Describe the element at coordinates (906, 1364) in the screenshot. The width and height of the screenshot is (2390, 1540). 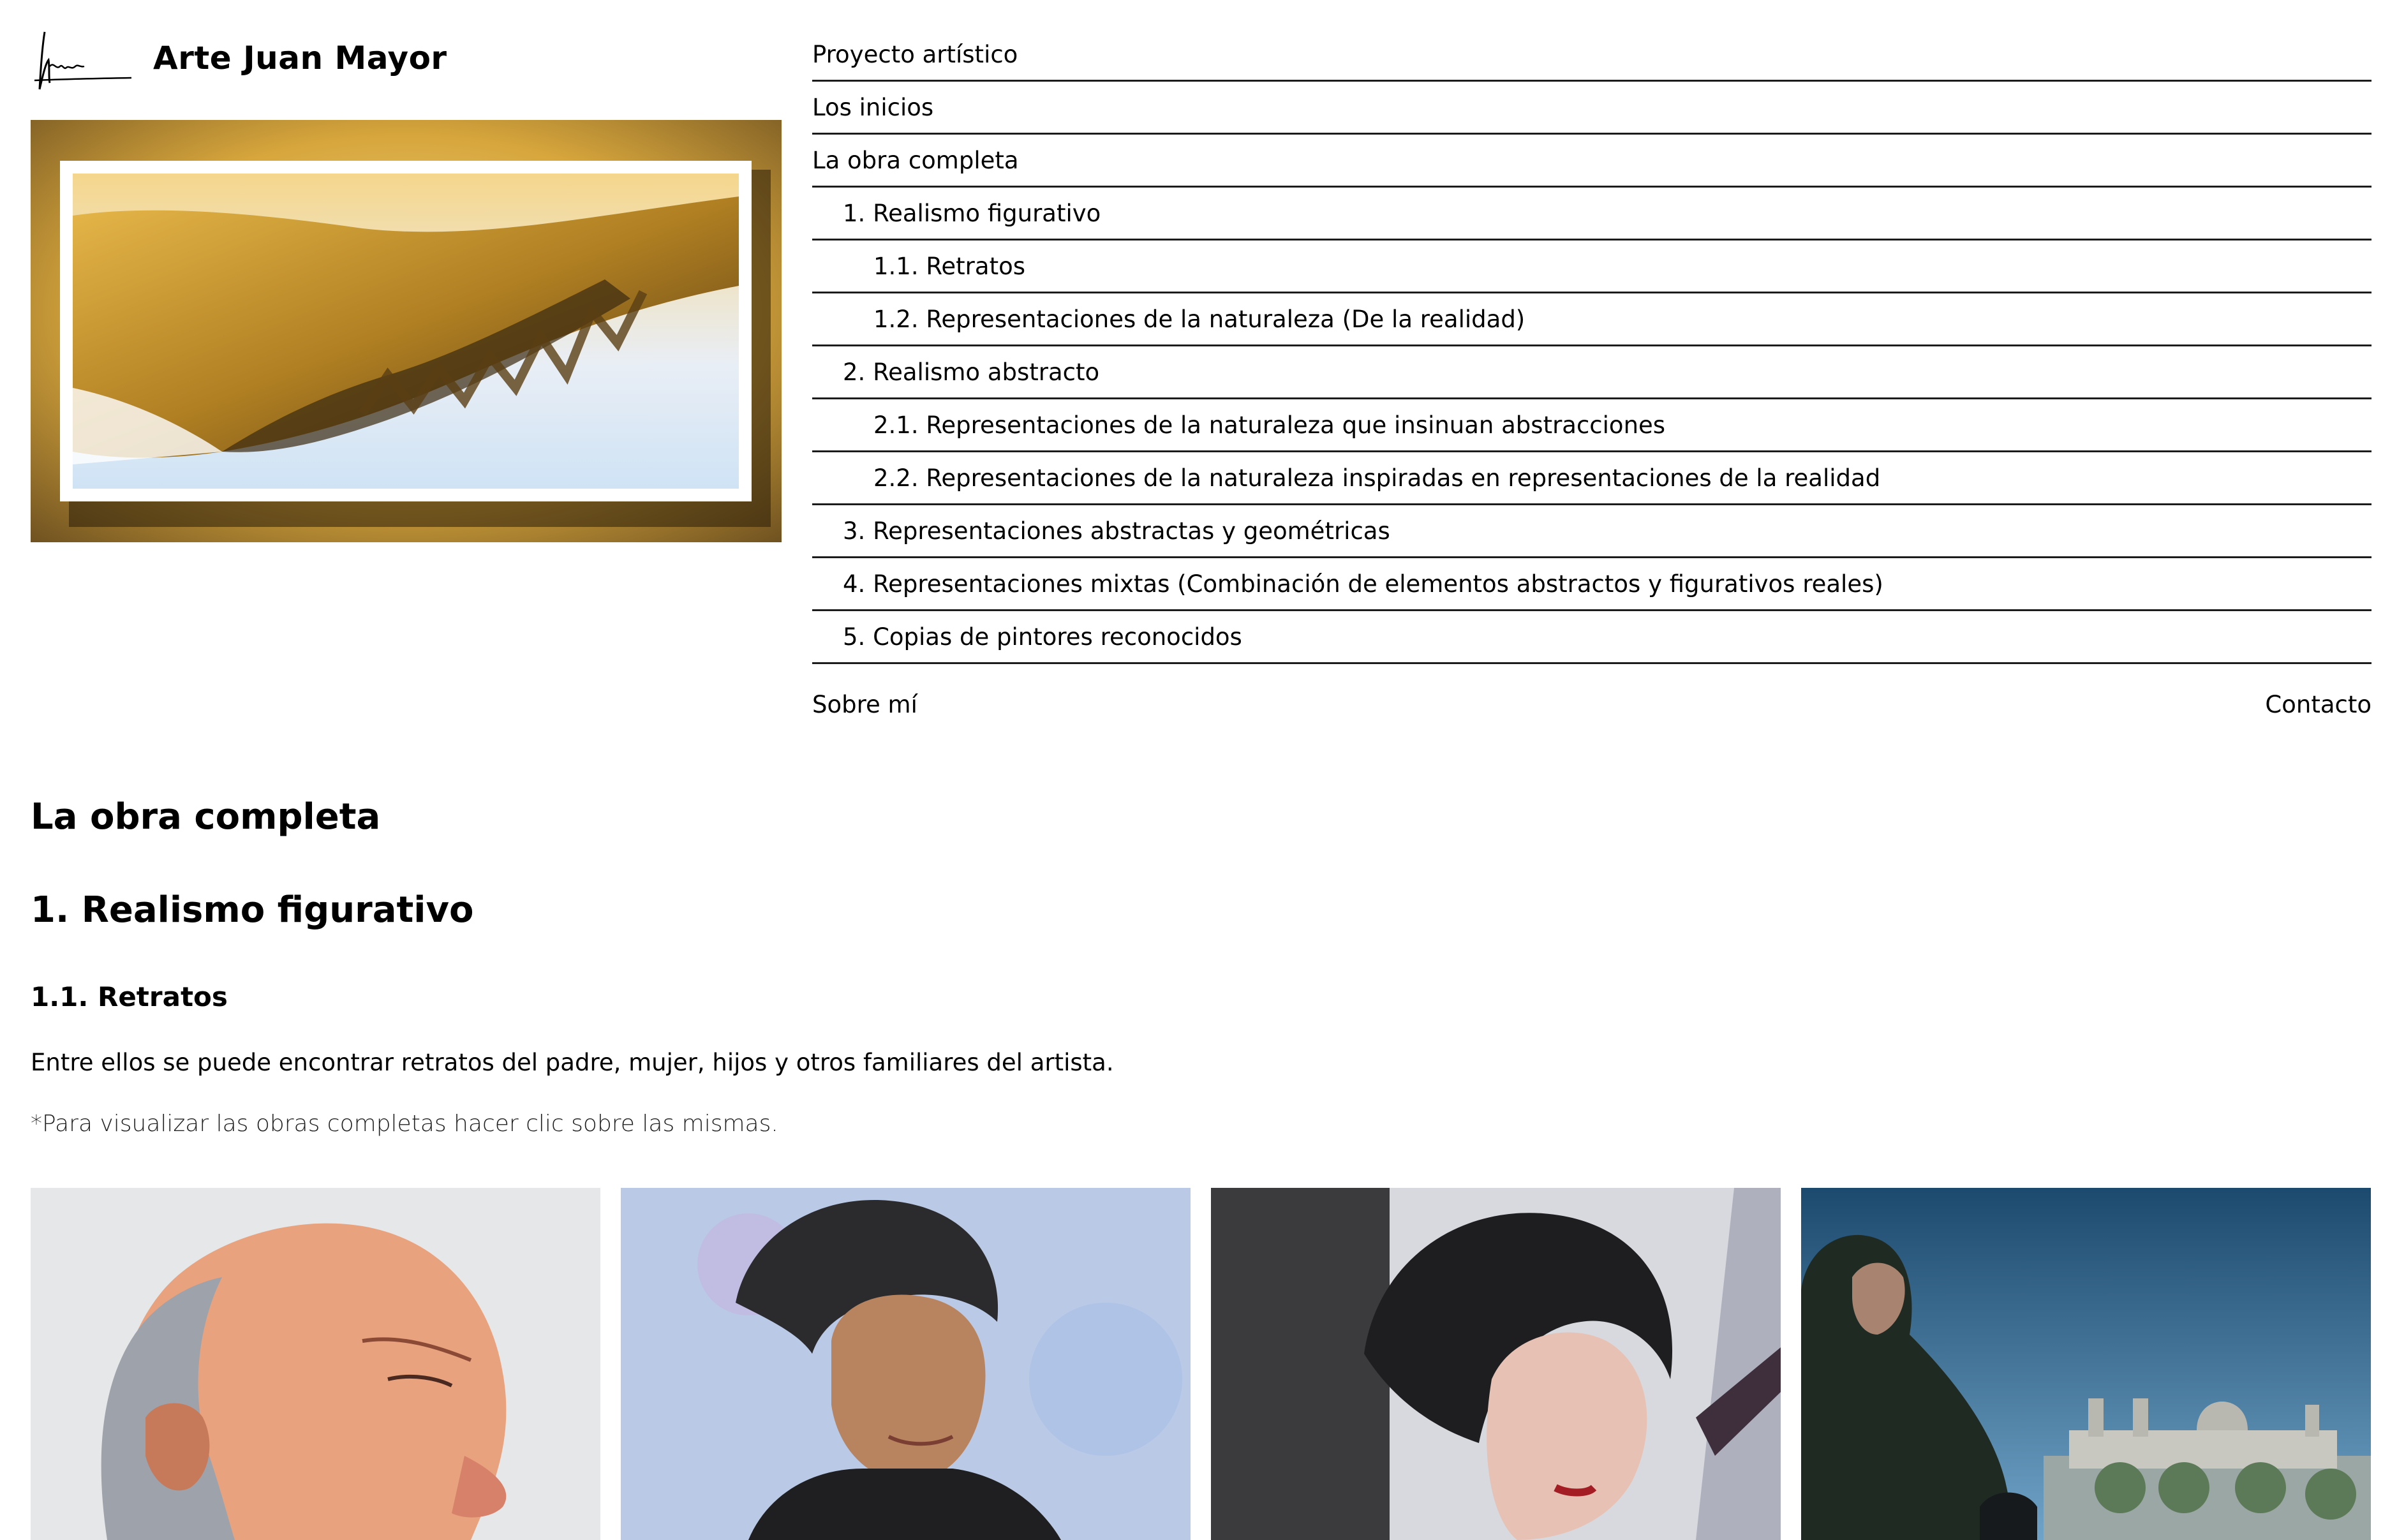
I see `portrait-thumbnail-woman` at that location.